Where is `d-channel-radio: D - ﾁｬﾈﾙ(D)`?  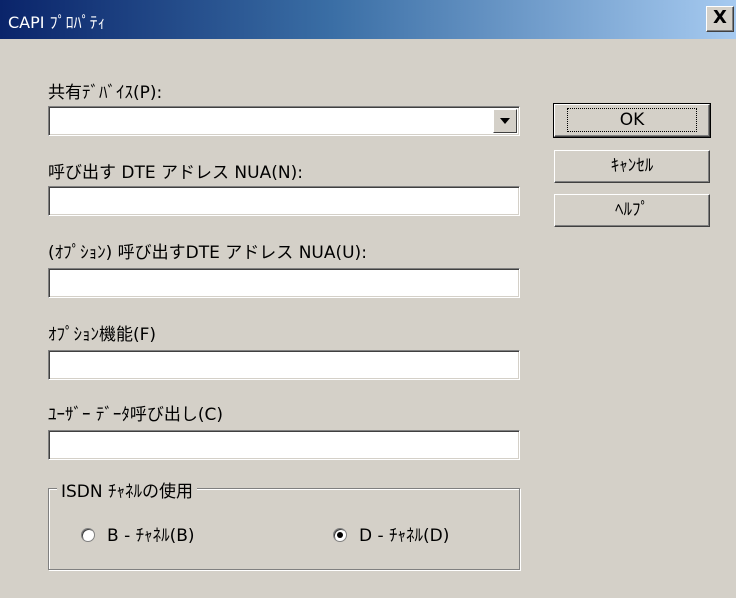
d-channel-radio: D - ﾁｬﾈﾙ(D) is located at coordinates (391, 533).